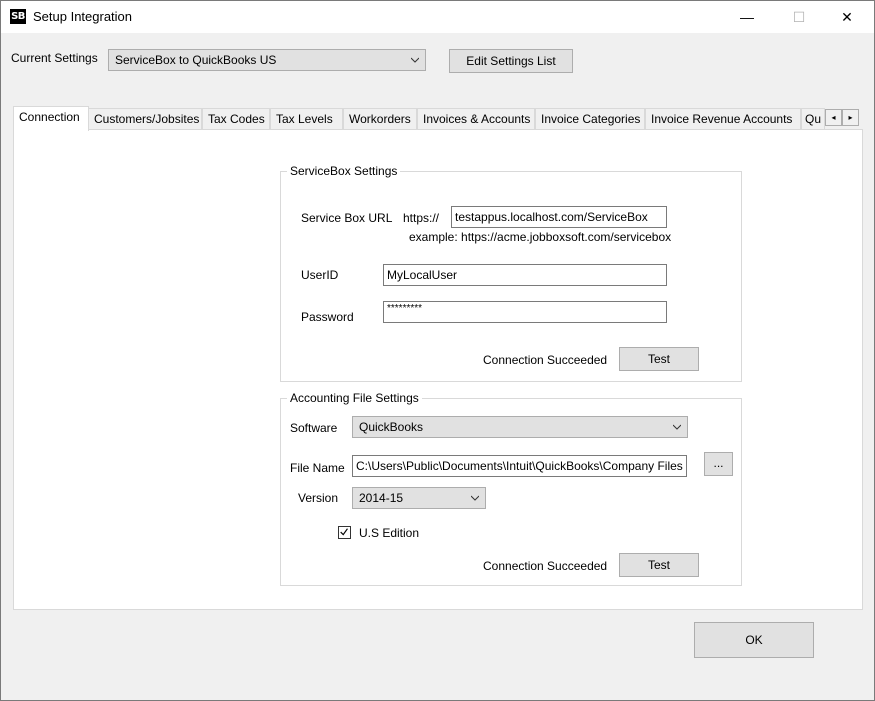  I want to click on app-logo-icon: SB, so click(18, 16).